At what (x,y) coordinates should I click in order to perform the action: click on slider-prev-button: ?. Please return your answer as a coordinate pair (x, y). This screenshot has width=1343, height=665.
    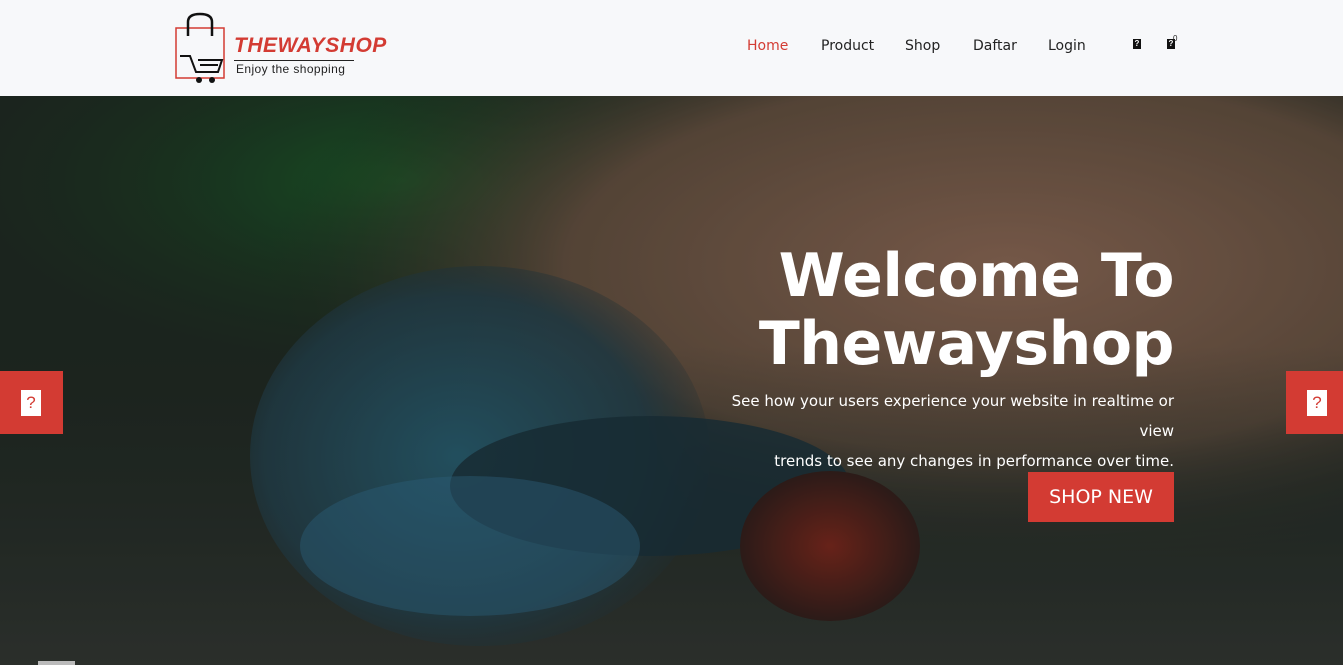
    Looking at the image, I should click on (31, 402).